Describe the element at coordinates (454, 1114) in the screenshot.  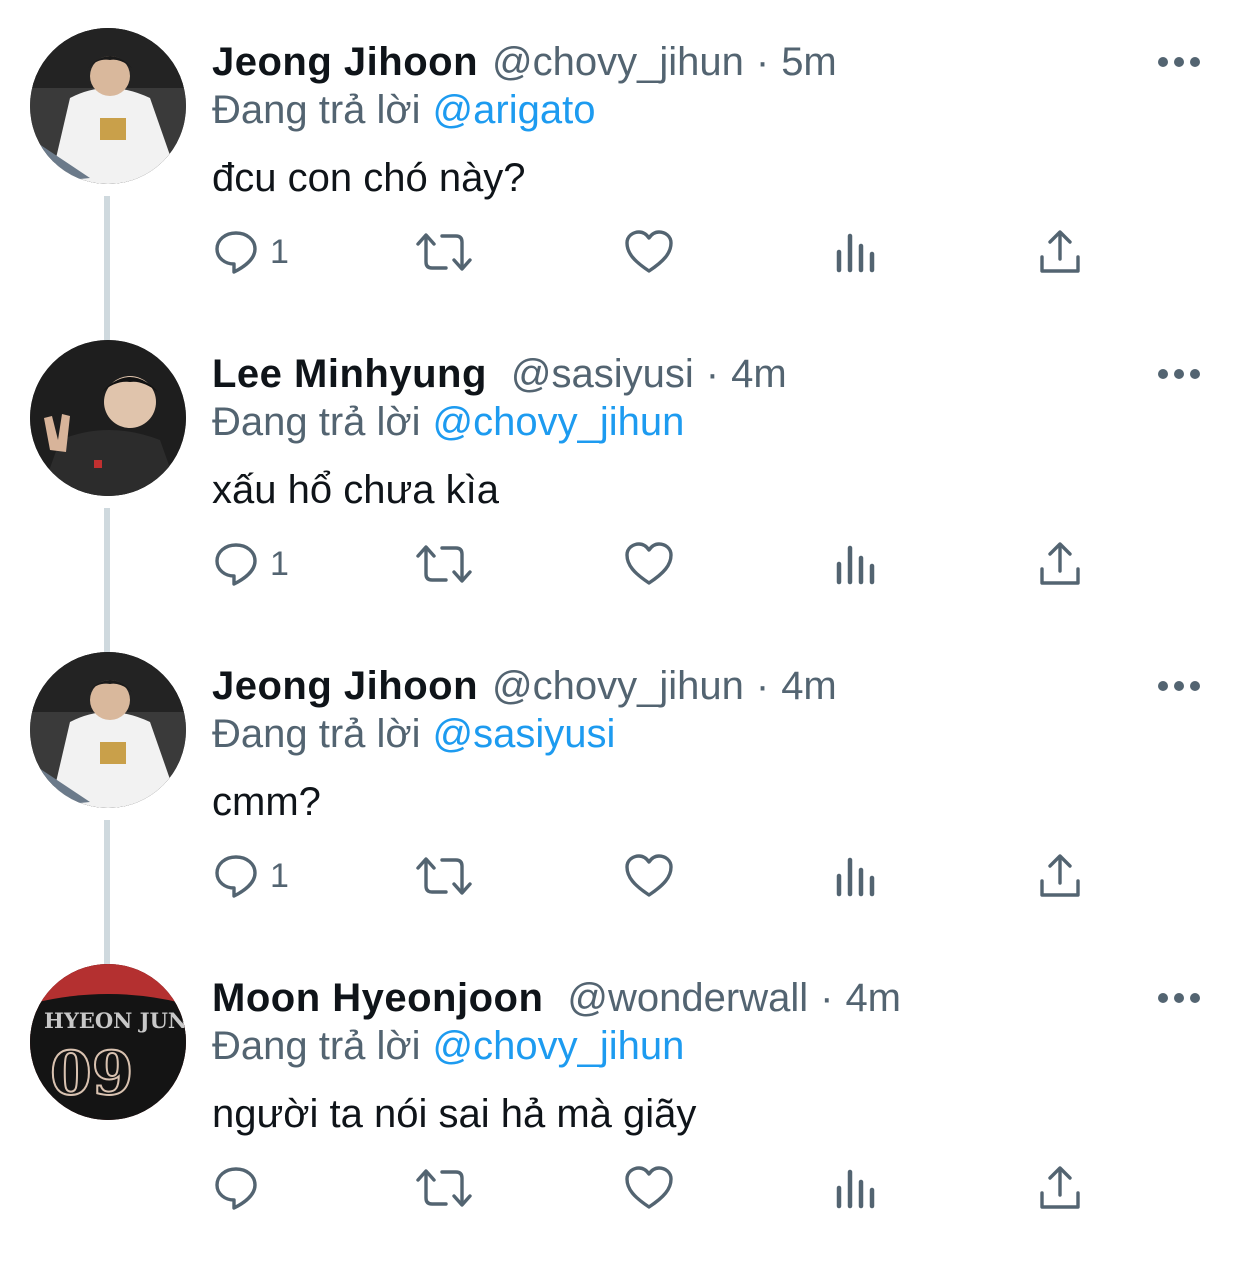
I see `tweet-text: người ta nói sai hả mà giãy` at that location.